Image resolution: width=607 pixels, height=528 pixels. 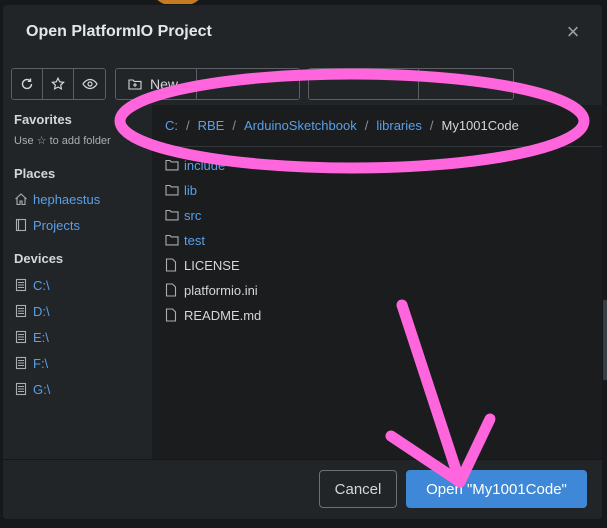 I want to click on folder-plus-icon, so click(x=135, y=84).